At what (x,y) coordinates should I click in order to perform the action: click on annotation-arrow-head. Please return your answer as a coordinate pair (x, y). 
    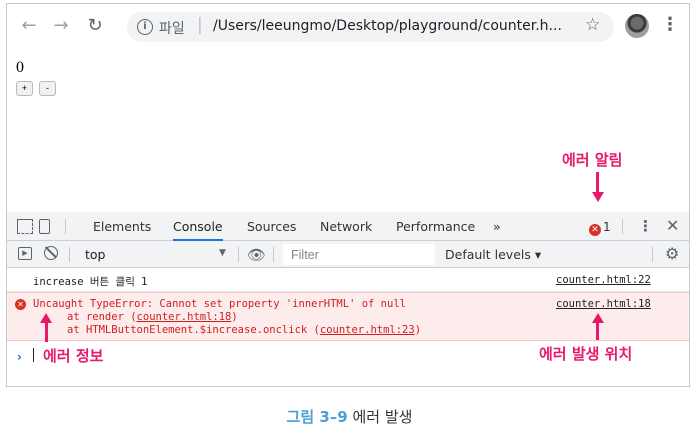
    Looking at the image, I should click on (597, 197).